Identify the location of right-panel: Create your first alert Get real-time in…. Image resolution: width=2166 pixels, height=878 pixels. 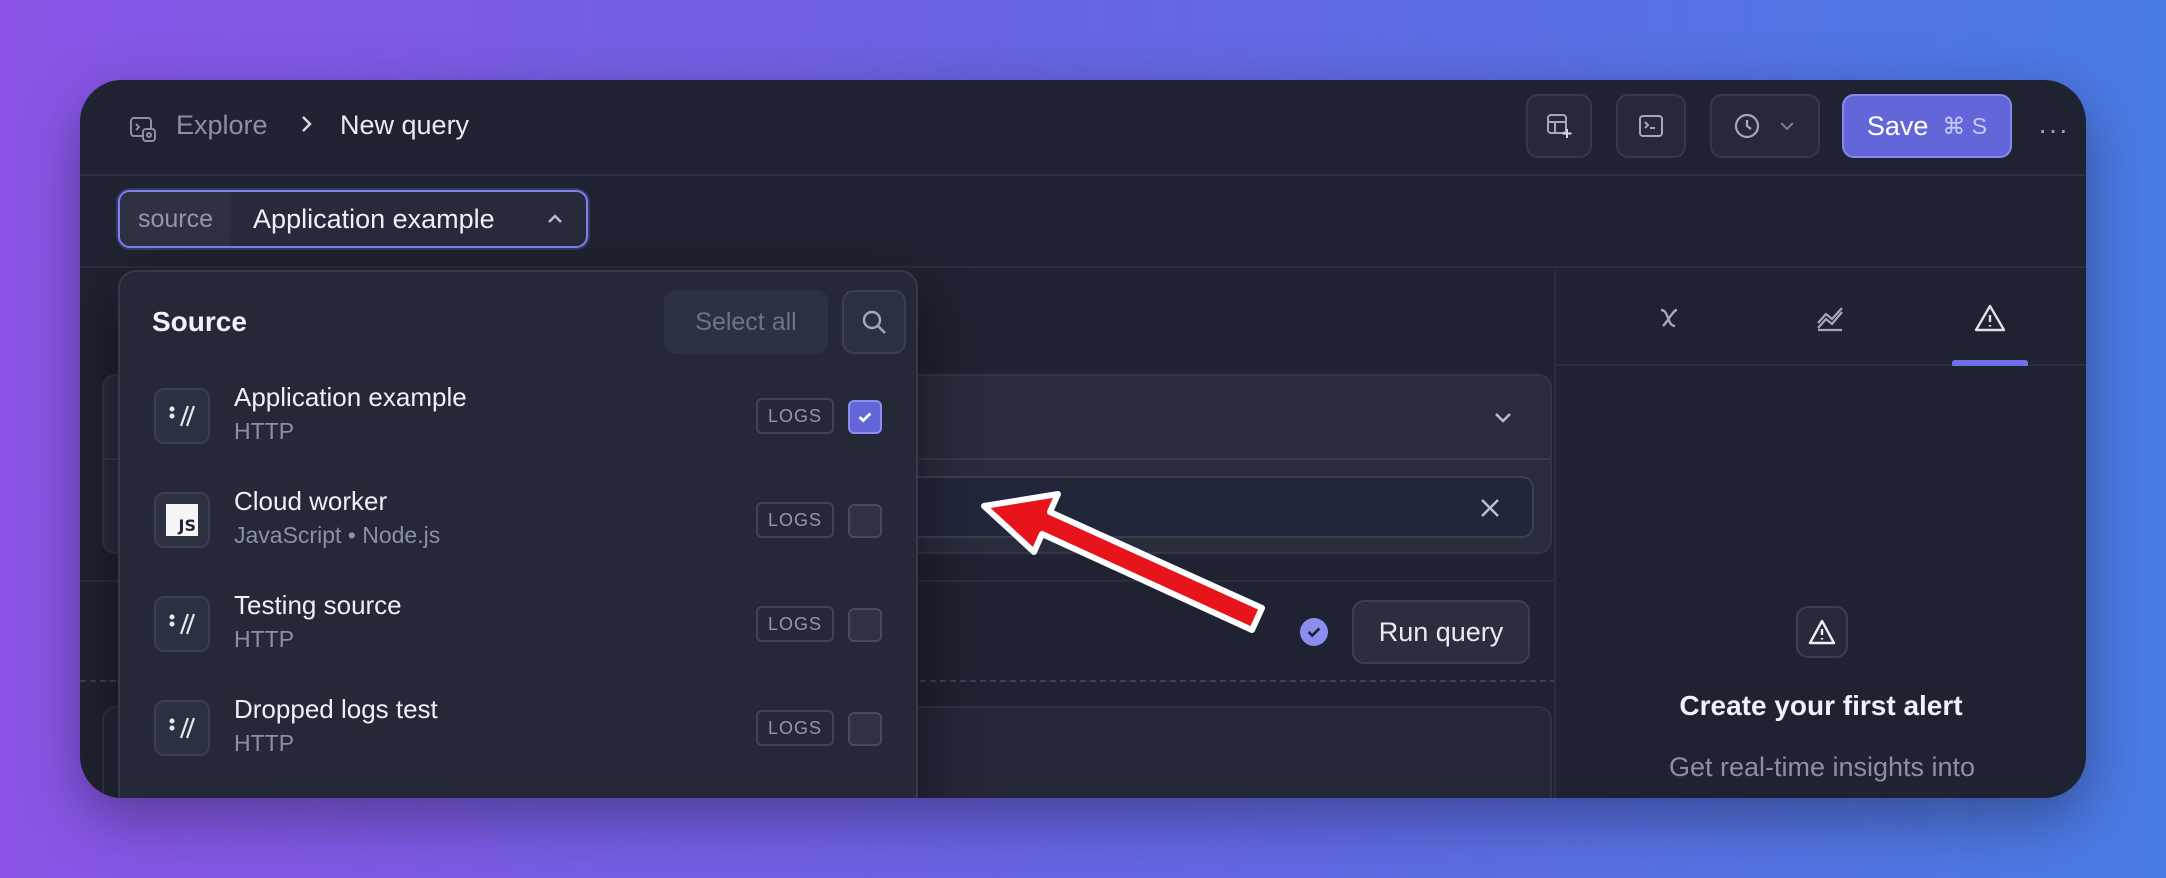
(1820, 534).